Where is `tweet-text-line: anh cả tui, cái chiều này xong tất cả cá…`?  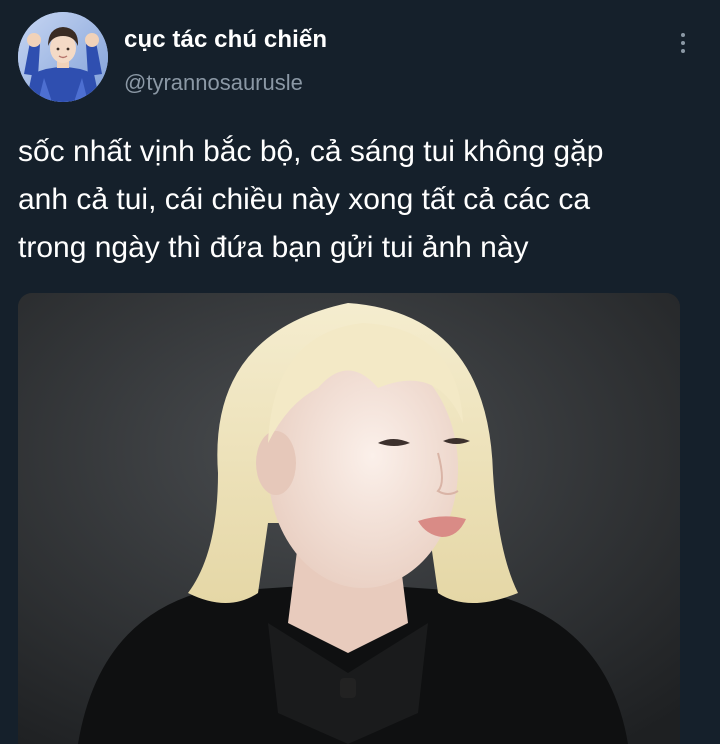
tweet-text-line: anh cả tui, cái chiều này xong tất cả cá… is located at coordinates (304, 199).